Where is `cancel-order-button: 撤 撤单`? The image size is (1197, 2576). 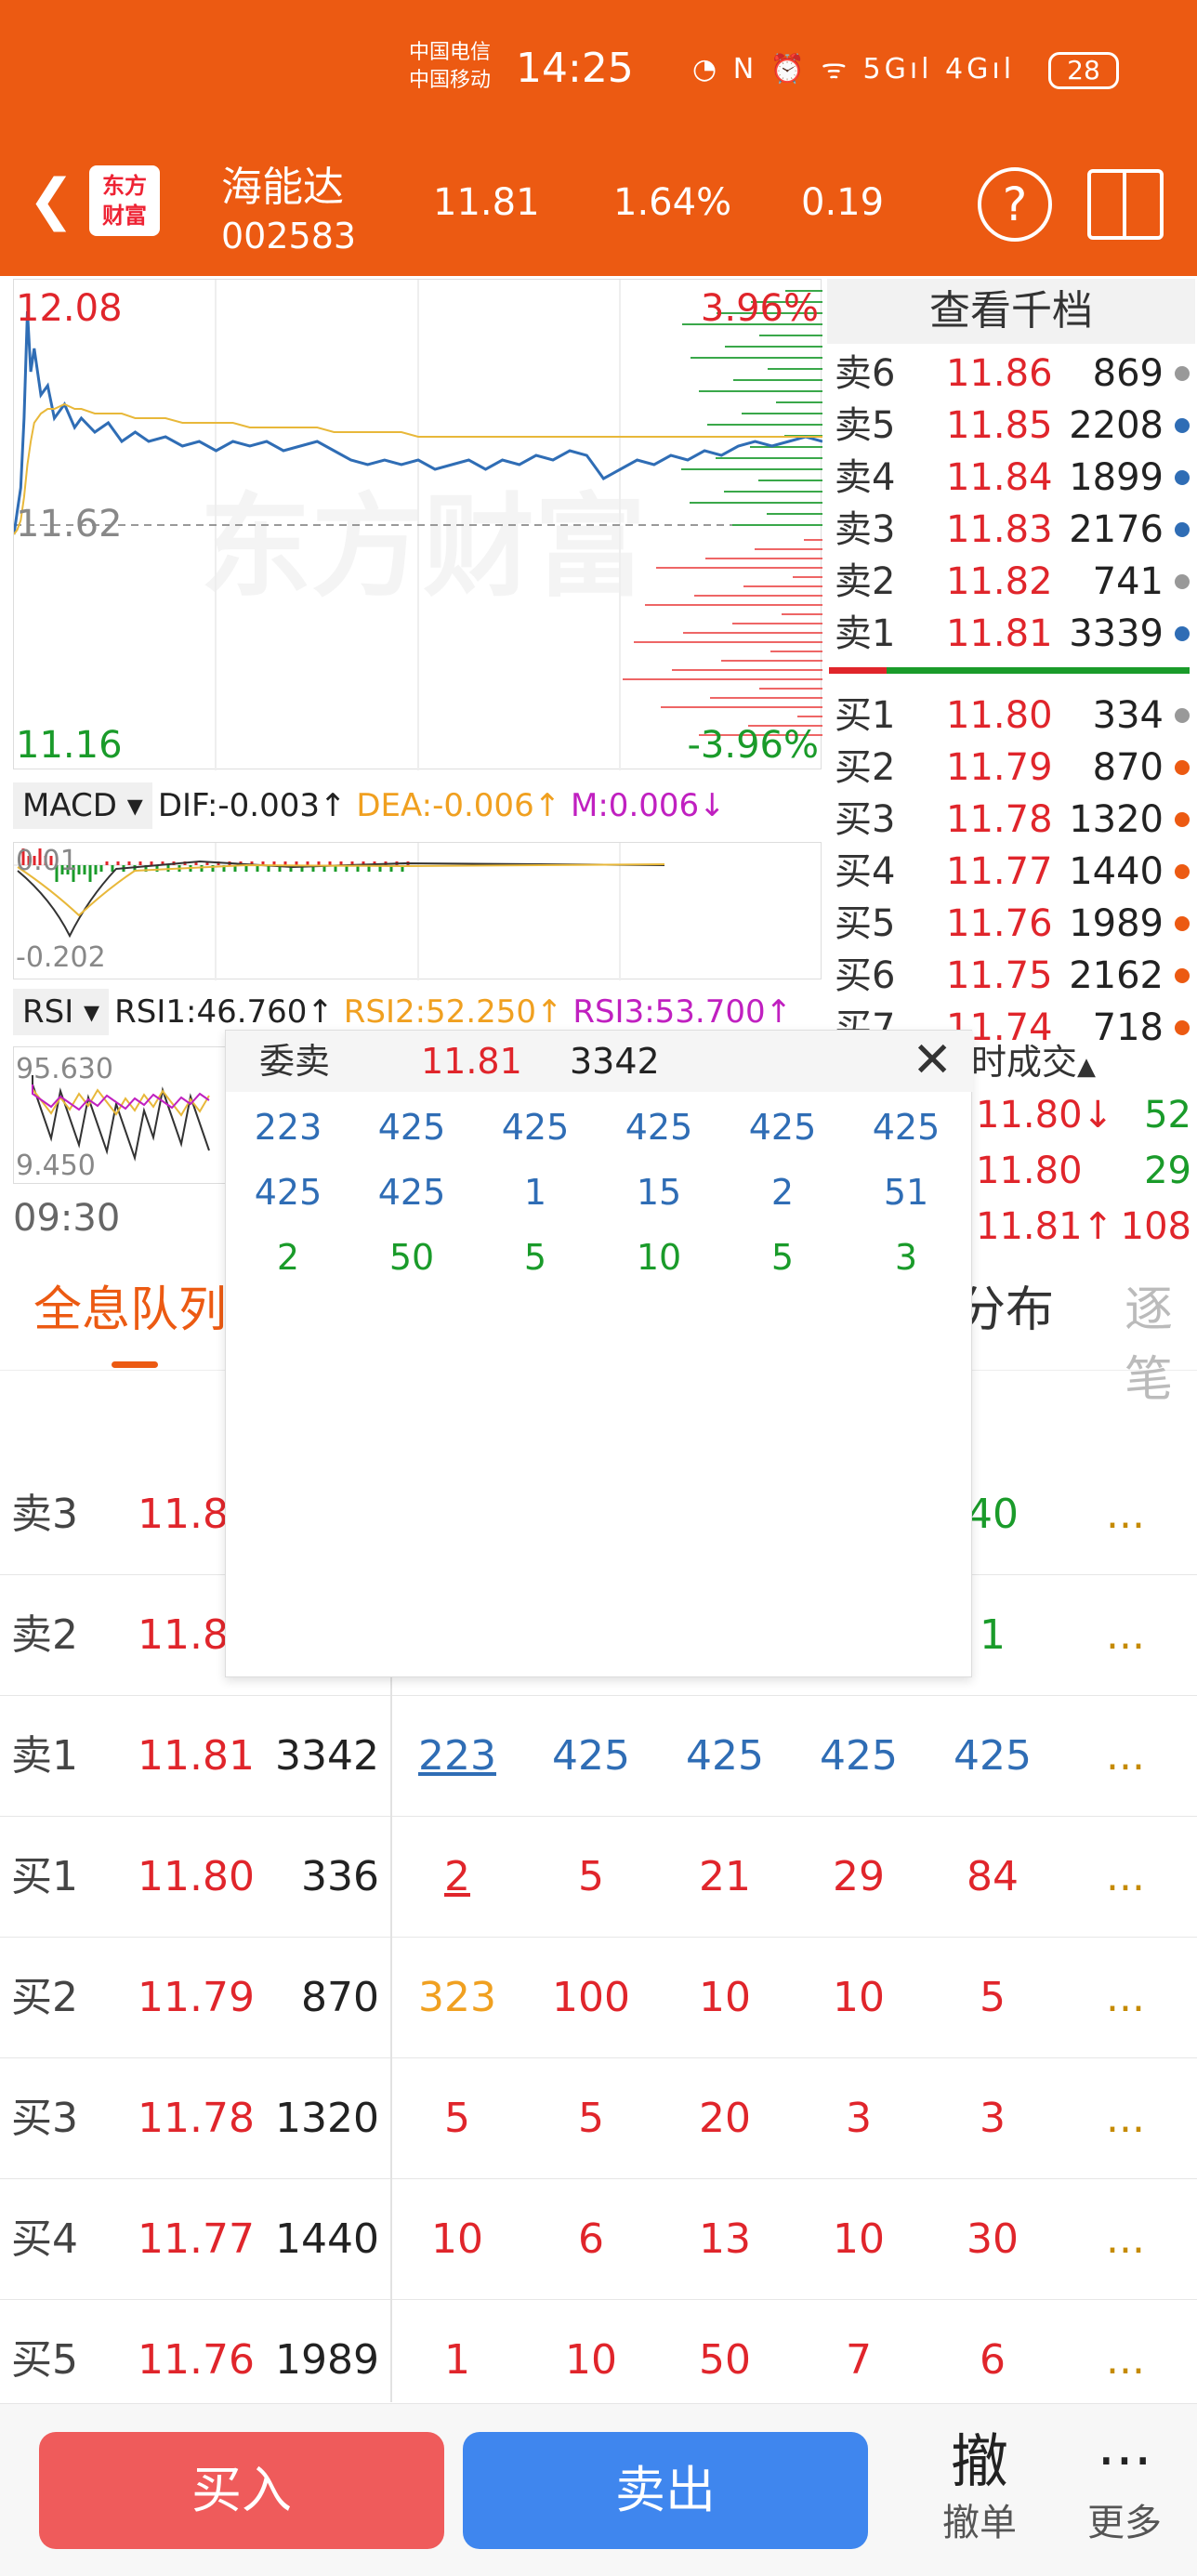 cancel-order-button: 撤 撤单 is located at coordinates (979, 2487).